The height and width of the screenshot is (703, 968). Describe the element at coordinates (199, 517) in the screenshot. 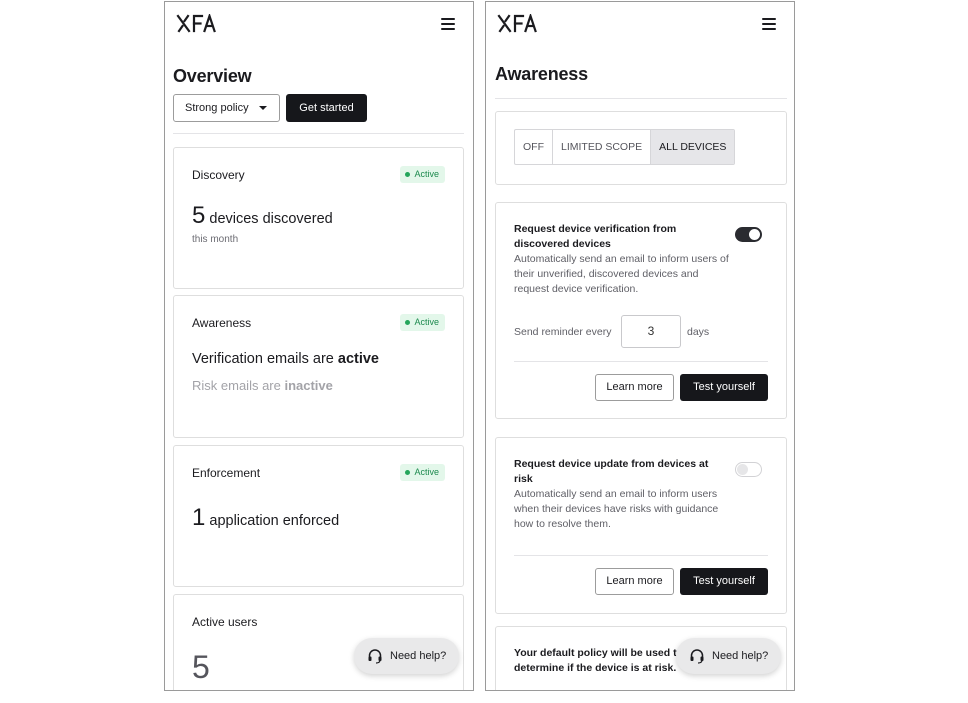

I see `enforcement-count: 1` at that location.